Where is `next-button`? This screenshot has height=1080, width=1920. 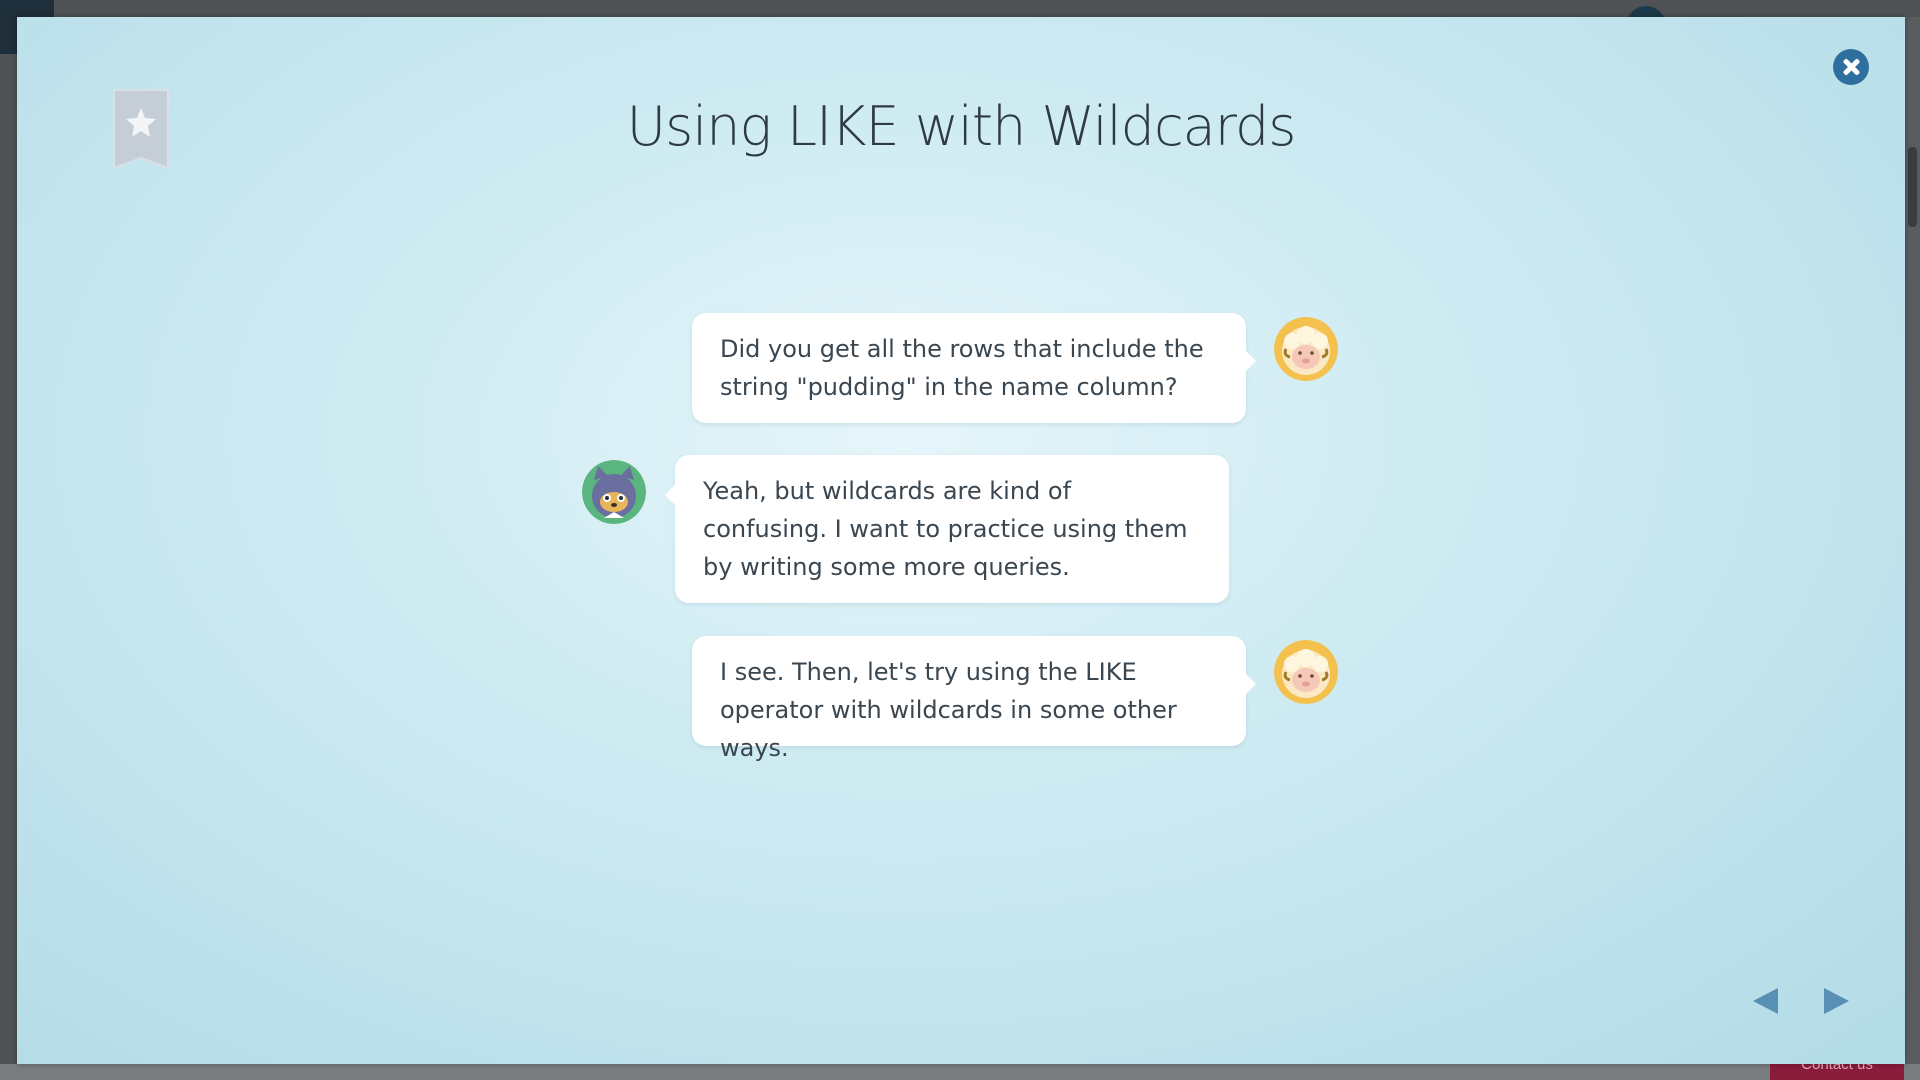
next-button is located at coordinates (1836, 1001).